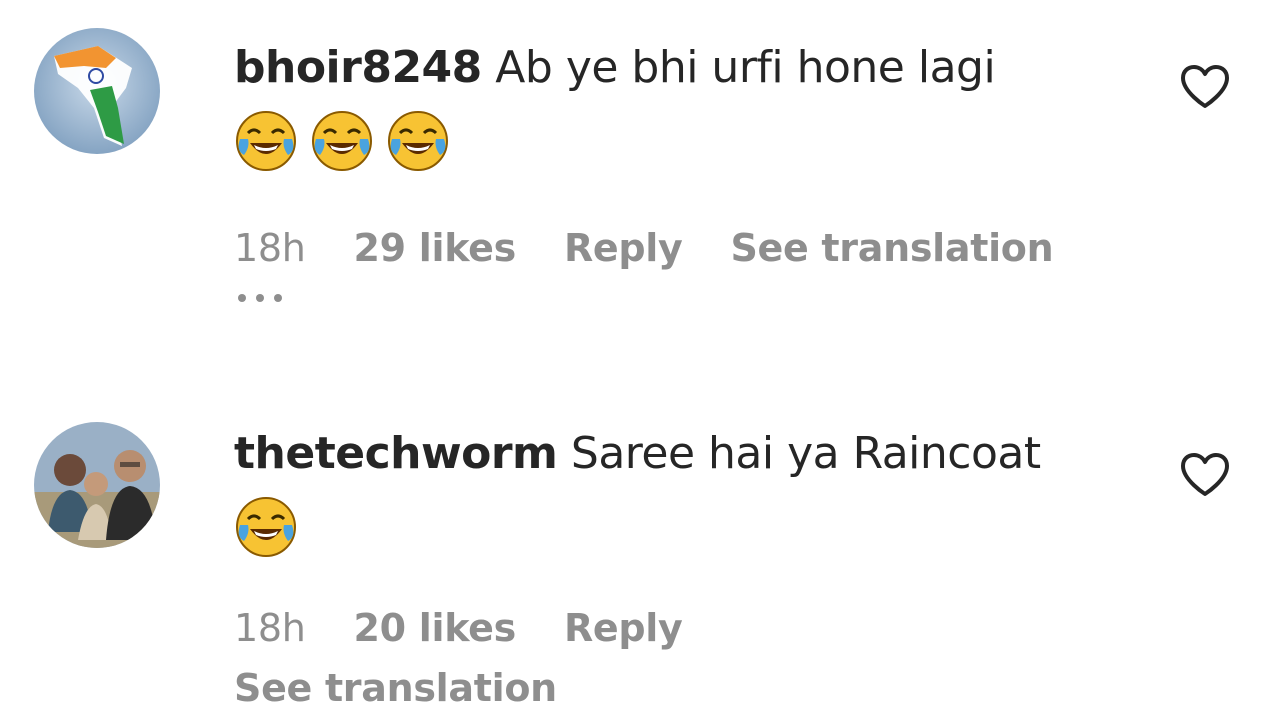 The width and height of the screenshot is (1280, 722). I want to click on likes-count: 29 likes, so click(435, 248).